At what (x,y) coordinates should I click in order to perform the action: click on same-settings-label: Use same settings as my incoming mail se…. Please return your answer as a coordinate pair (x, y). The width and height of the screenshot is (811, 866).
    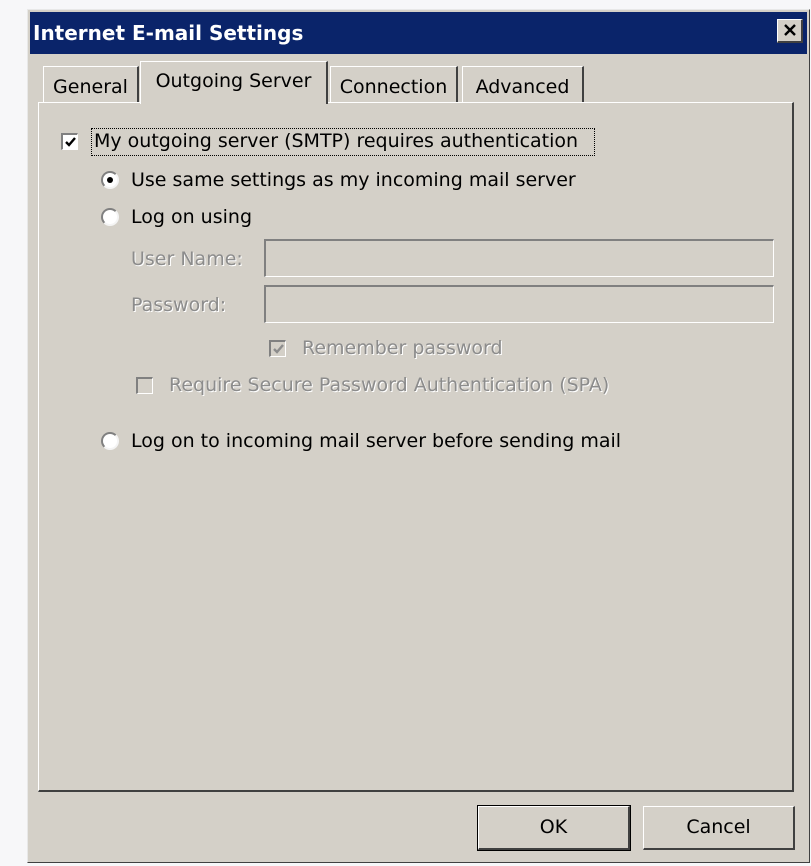
    Looking at the image, I should click on (353, 180).